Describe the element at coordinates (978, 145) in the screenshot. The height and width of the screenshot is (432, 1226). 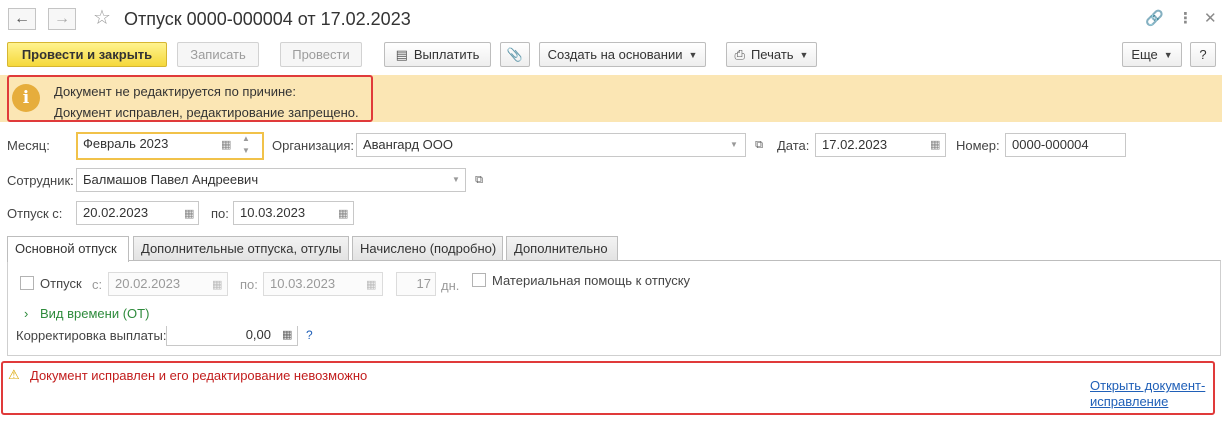
I see `number-label: Номер:` at that location.